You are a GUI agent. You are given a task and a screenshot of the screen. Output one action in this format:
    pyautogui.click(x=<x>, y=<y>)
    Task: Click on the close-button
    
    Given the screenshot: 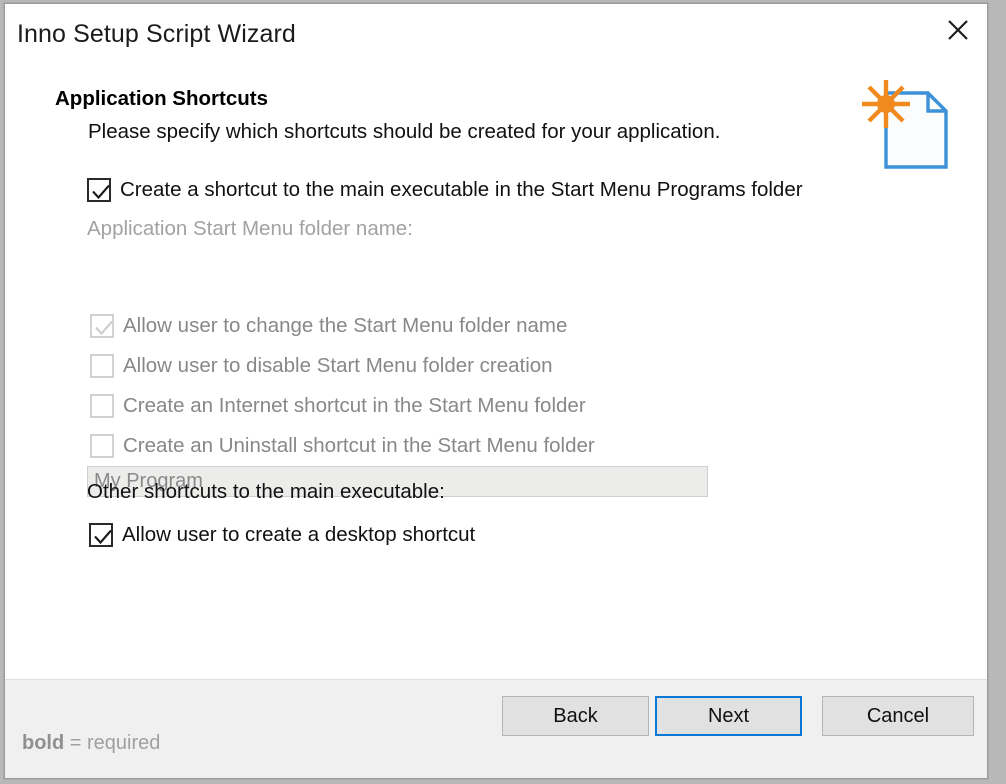 What is the action you would take?
    pyautogui.click(x=958, y=30)
    